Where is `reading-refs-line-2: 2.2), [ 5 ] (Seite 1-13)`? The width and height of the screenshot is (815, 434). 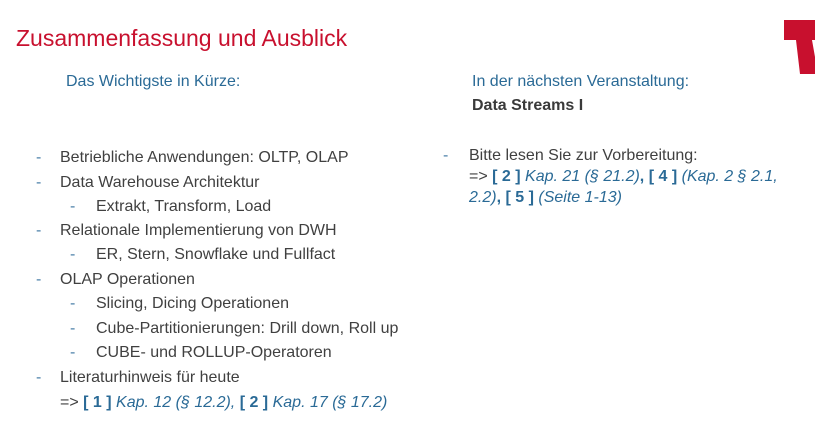 reading-refs-line-2: 2.2), [ 5 ] (Seite 1-13) is located at coordinates (545, 198).